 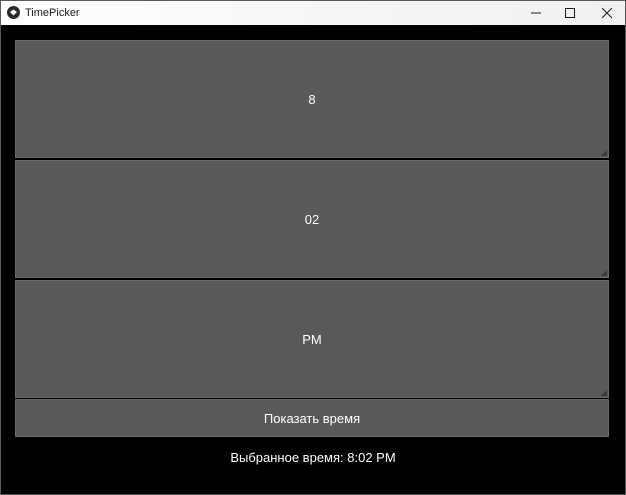 I want to click on maximize-icon, so click(x=570, y=13).